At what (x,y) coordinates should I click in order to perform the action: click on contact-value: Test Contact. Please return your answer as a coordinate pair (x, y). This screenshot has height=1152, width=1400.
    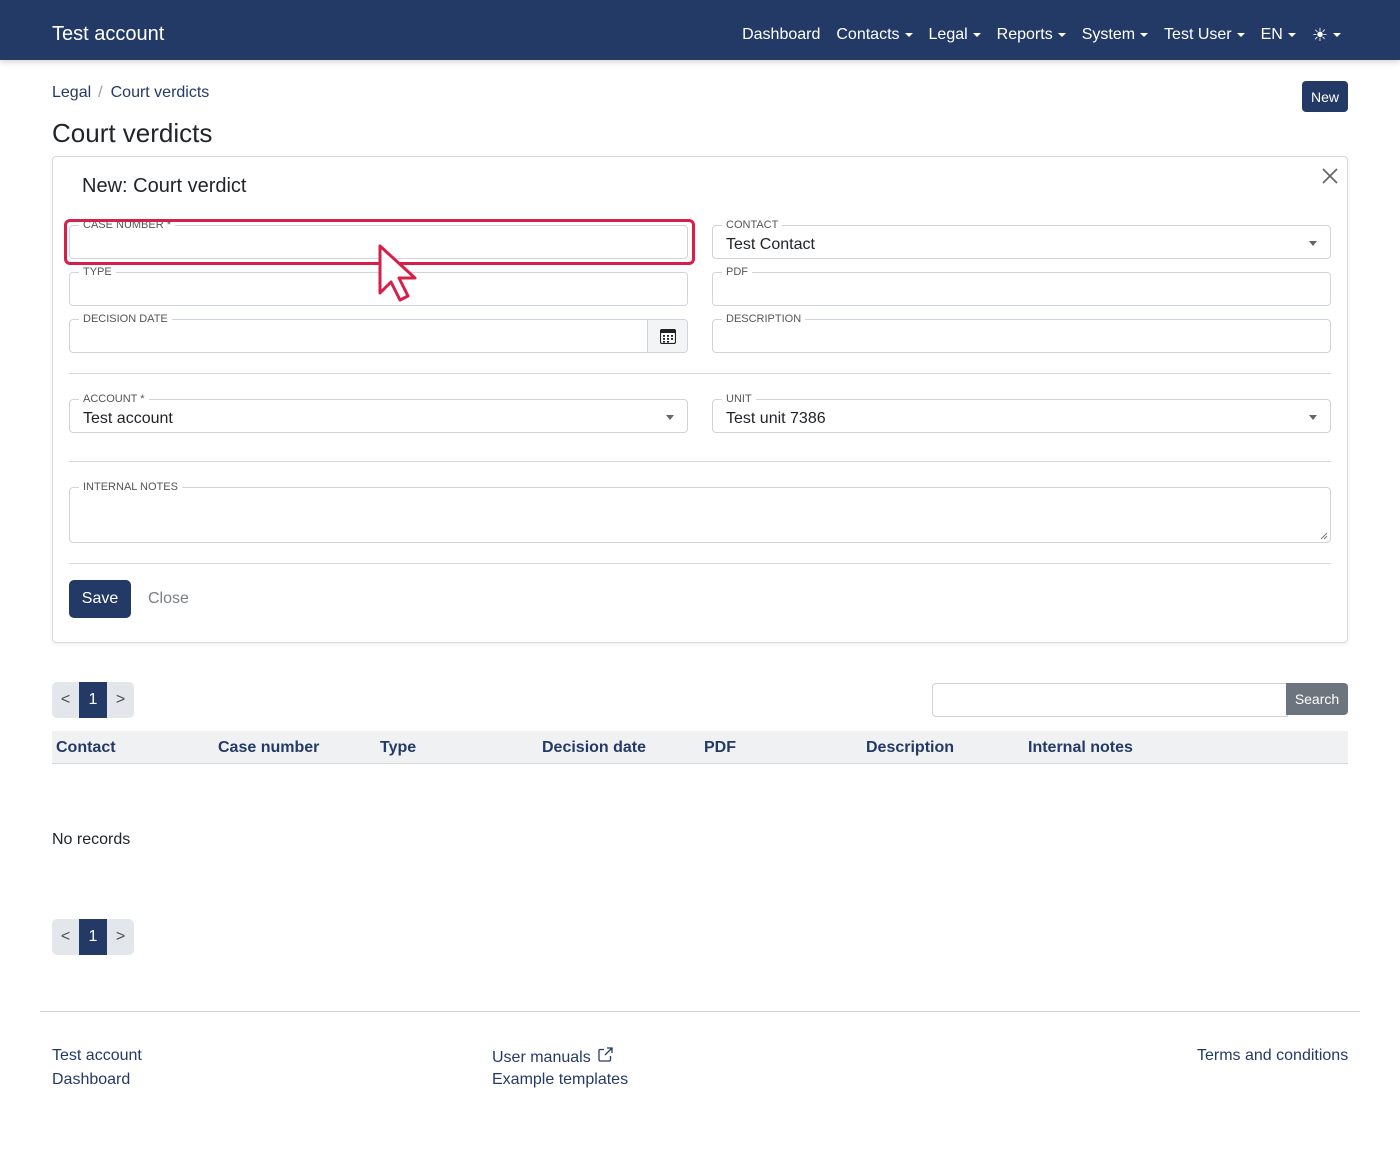
    Looking at the image, I should click on (770, 244).